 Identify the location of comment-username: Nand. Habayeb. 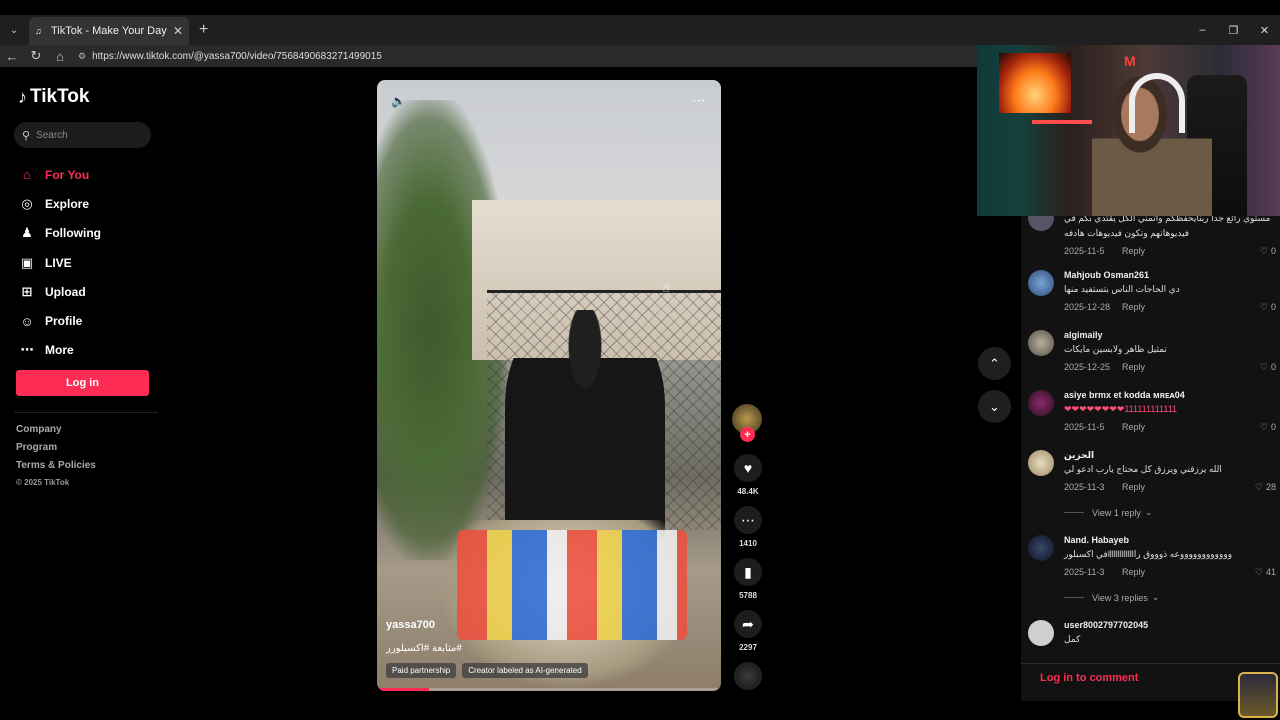
(1170, 542).